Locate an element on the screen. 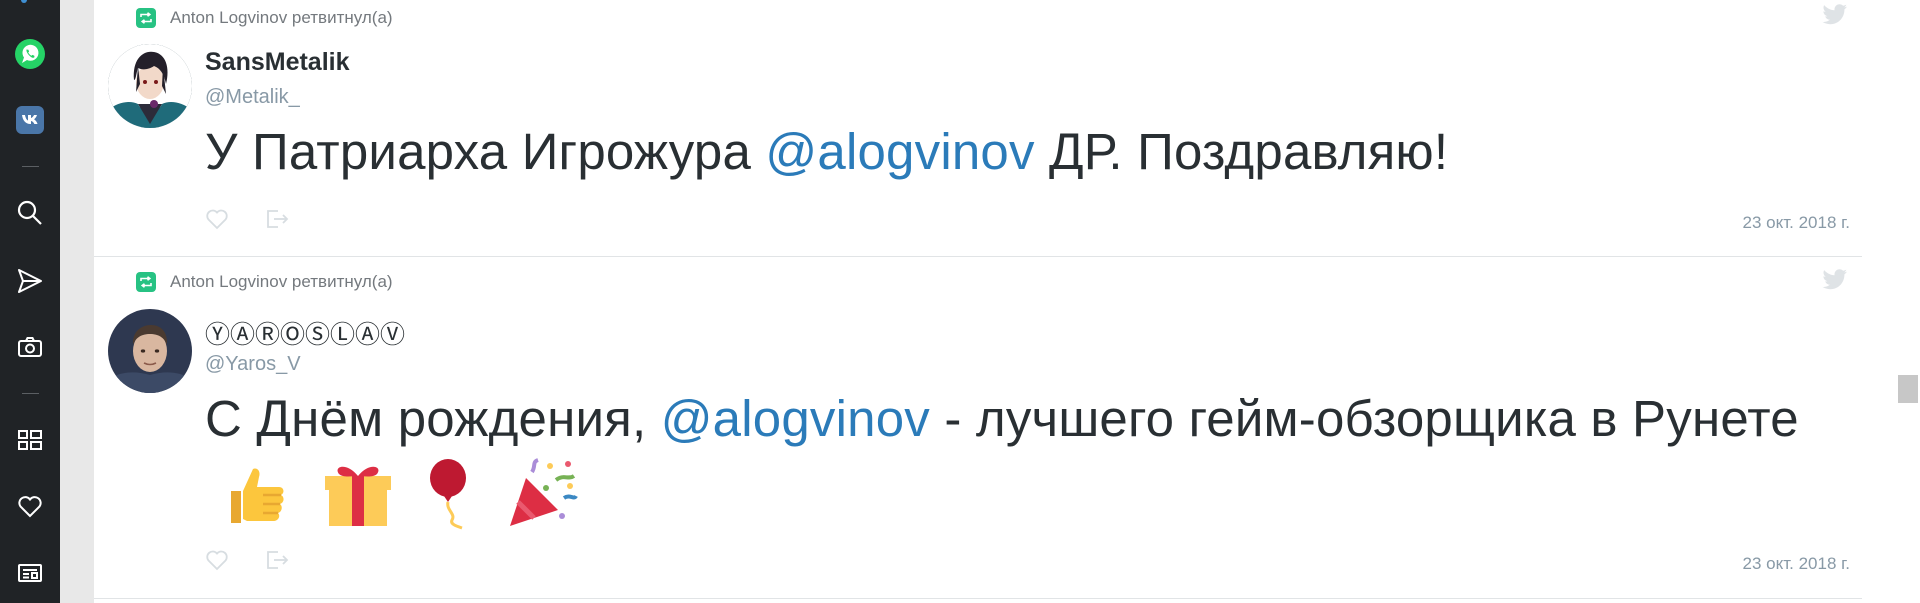  sidebar-item-send is located at coordinates (30, 281).